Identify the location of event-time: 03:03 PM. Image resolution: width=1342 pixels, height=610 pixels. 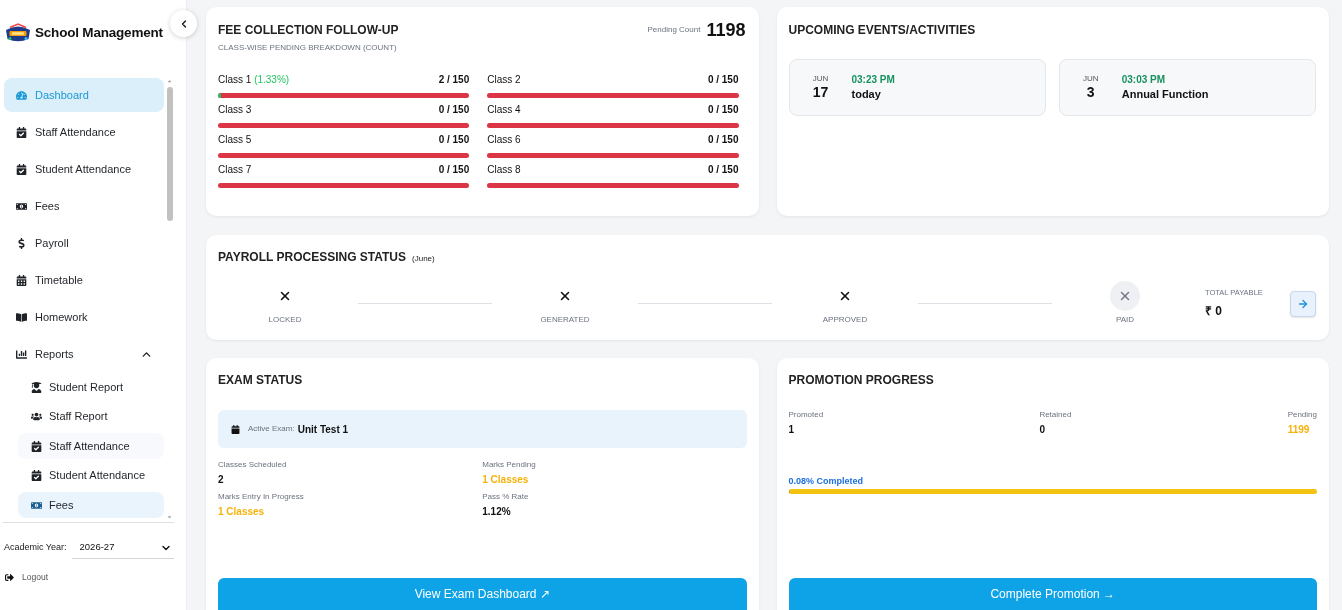
(1144, 80).